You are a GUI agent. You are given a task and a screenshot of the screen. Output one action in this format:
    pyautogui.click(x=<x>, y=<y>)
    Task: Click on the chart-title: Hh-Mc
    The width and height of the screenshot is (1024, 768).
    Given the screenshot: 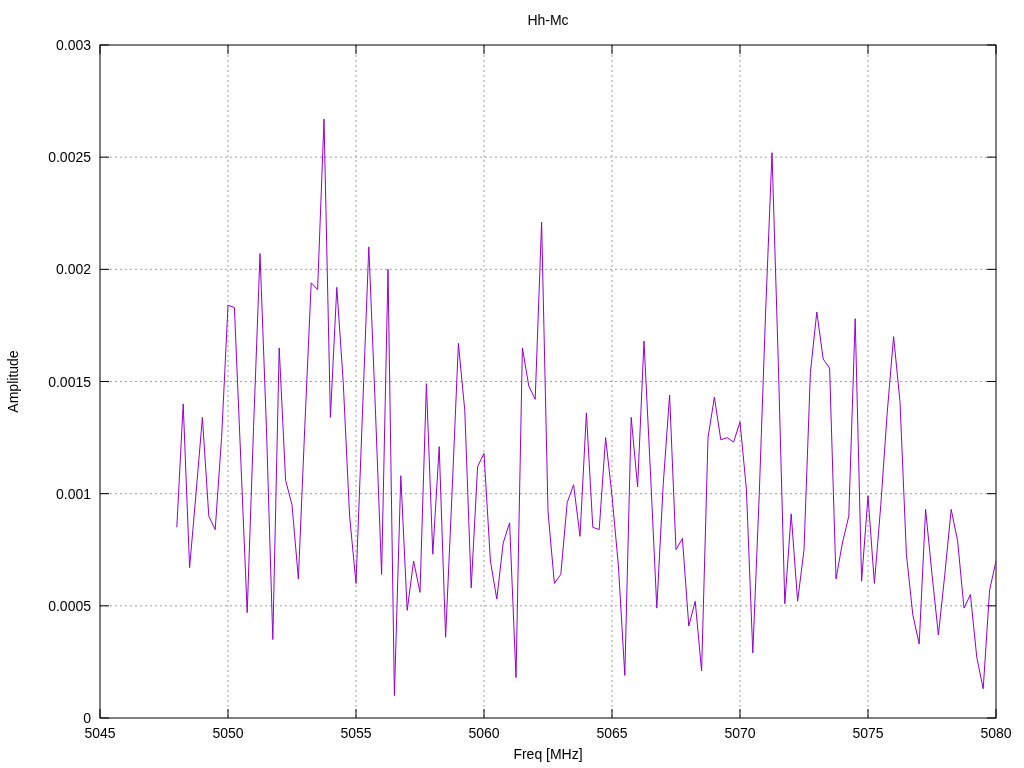 What is the action you would take?
    pyautogui.click(x=548, y=20)
    